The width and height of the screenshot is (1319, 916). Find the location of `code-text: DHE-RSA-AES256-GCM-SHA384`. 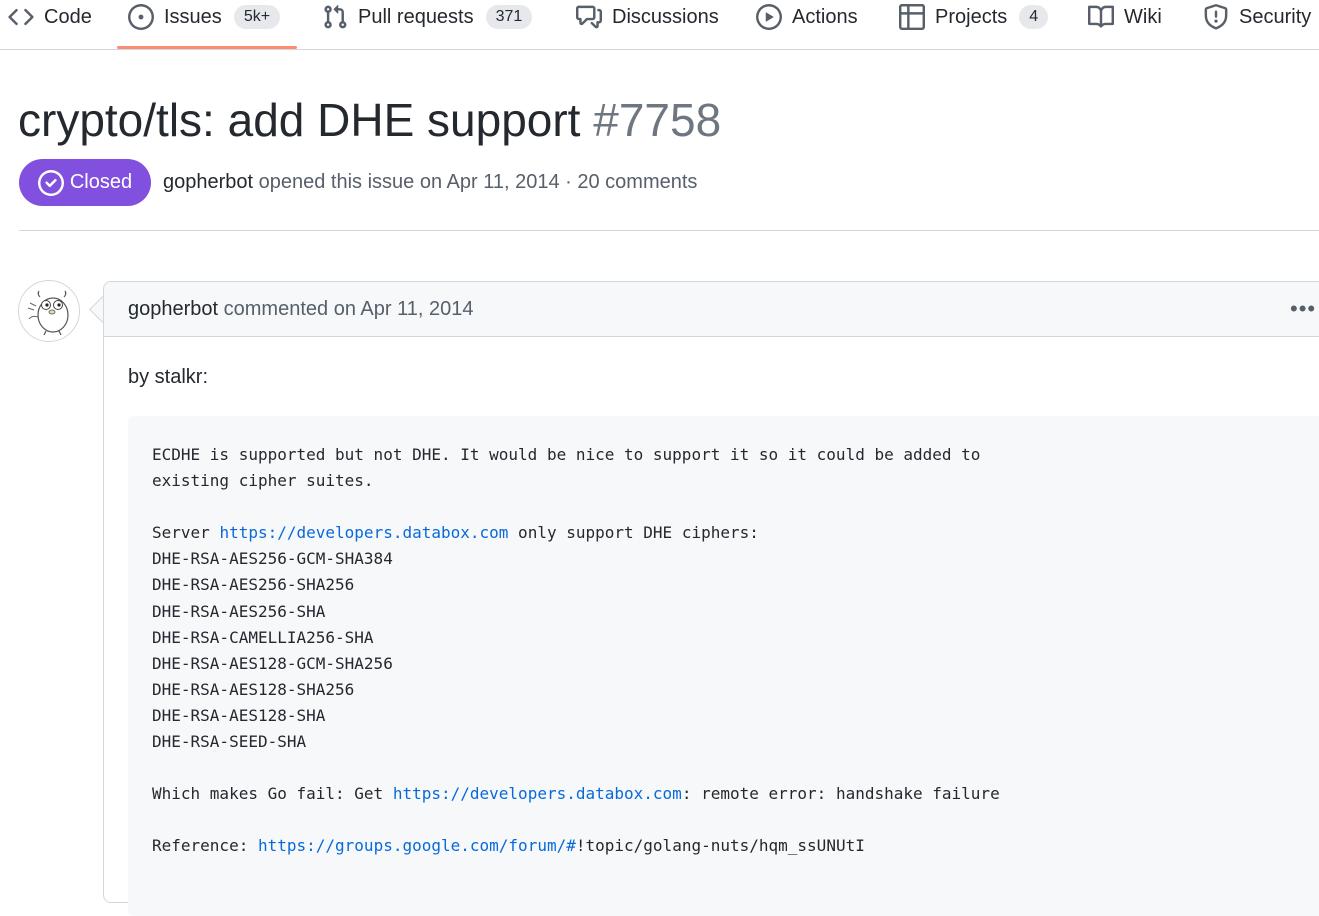

code-text: DHE-RSA-AES256-GCM-SHA384 is located at coordinates (272, 559).